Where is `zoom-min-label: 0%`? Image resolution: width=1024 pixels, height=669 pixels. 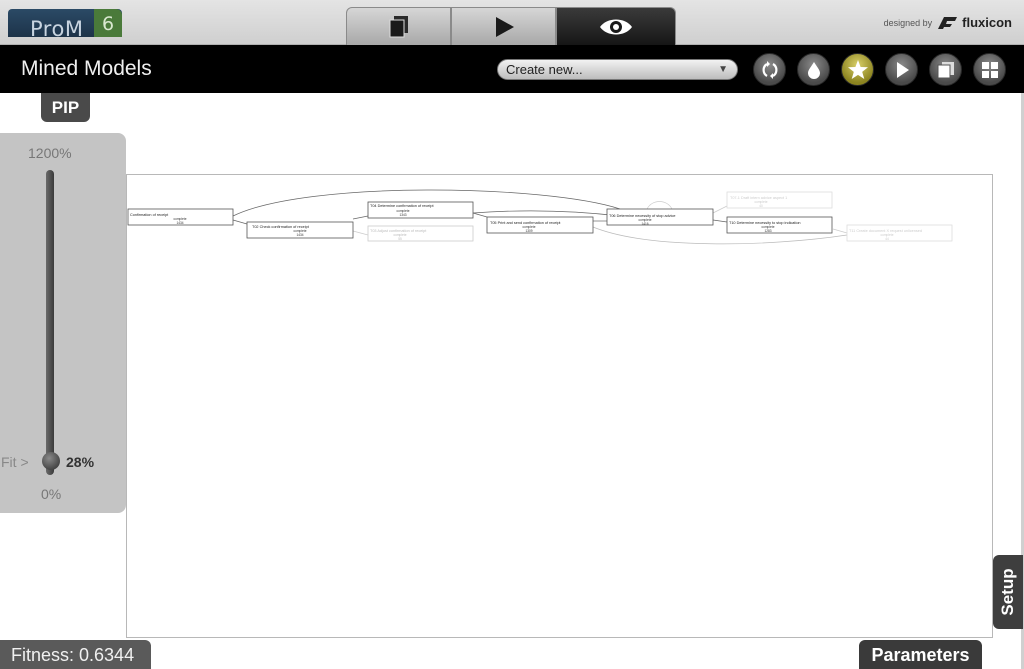
zoom-min-label: 0% is located at coordinates (51, 494).